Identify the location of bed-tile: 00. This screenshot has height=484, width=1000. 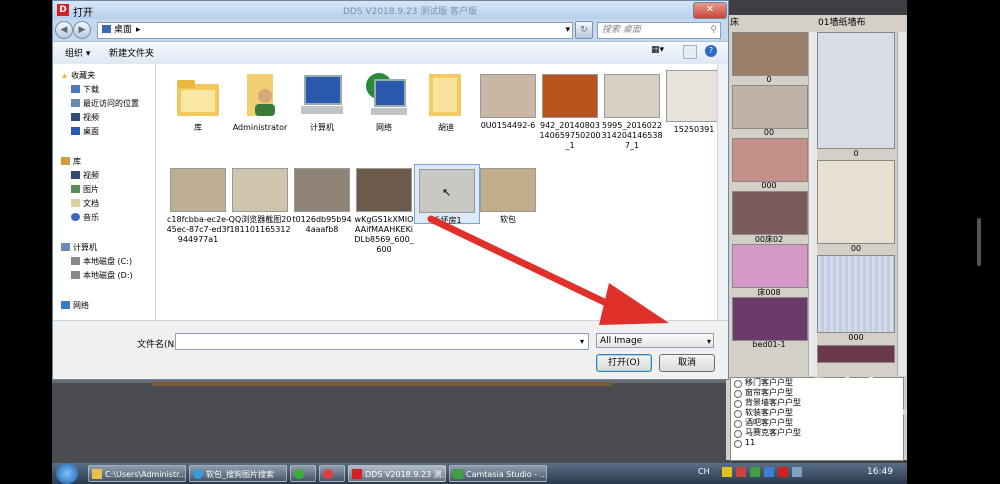
(769, 111).